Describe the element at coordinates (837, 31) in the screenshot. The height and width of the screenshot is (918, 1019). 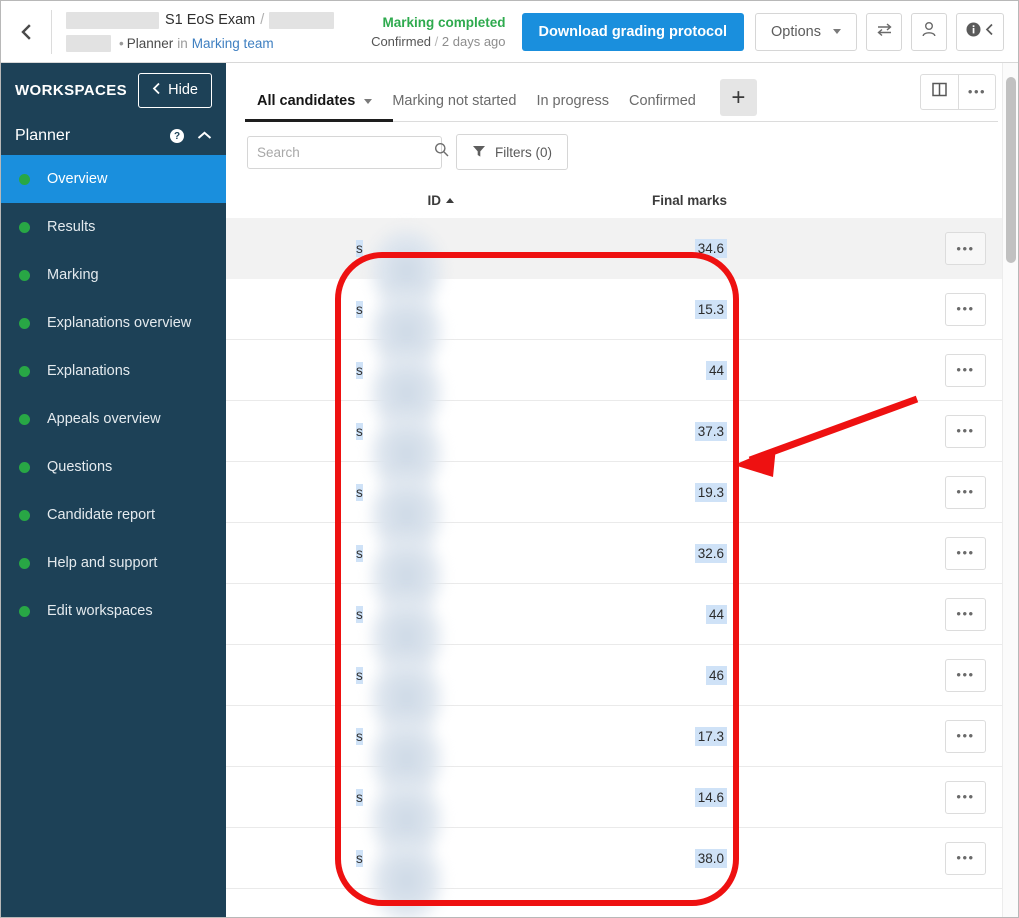
I see `chevron-down-icon` at that location.